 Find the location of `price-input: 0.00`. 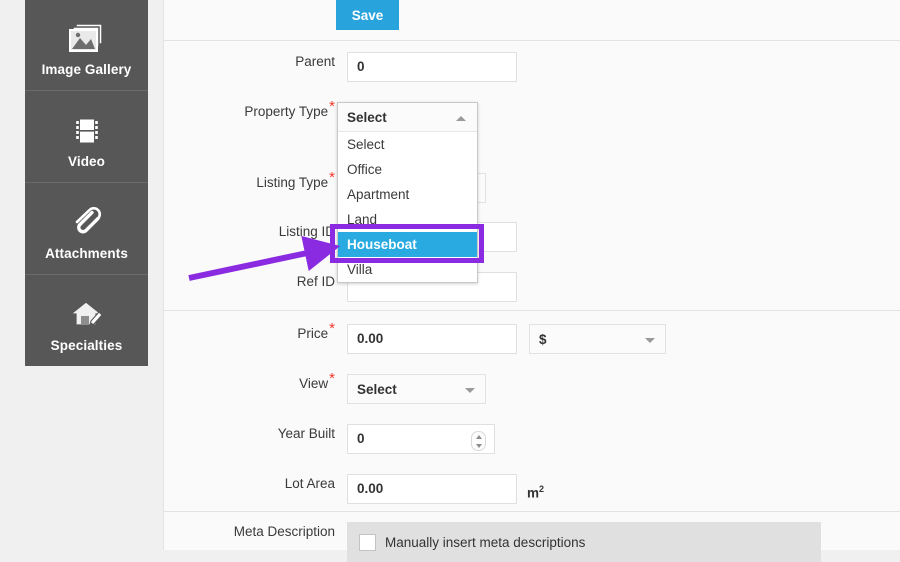

price-input: 0.00 is located at coordinates (432, 339).